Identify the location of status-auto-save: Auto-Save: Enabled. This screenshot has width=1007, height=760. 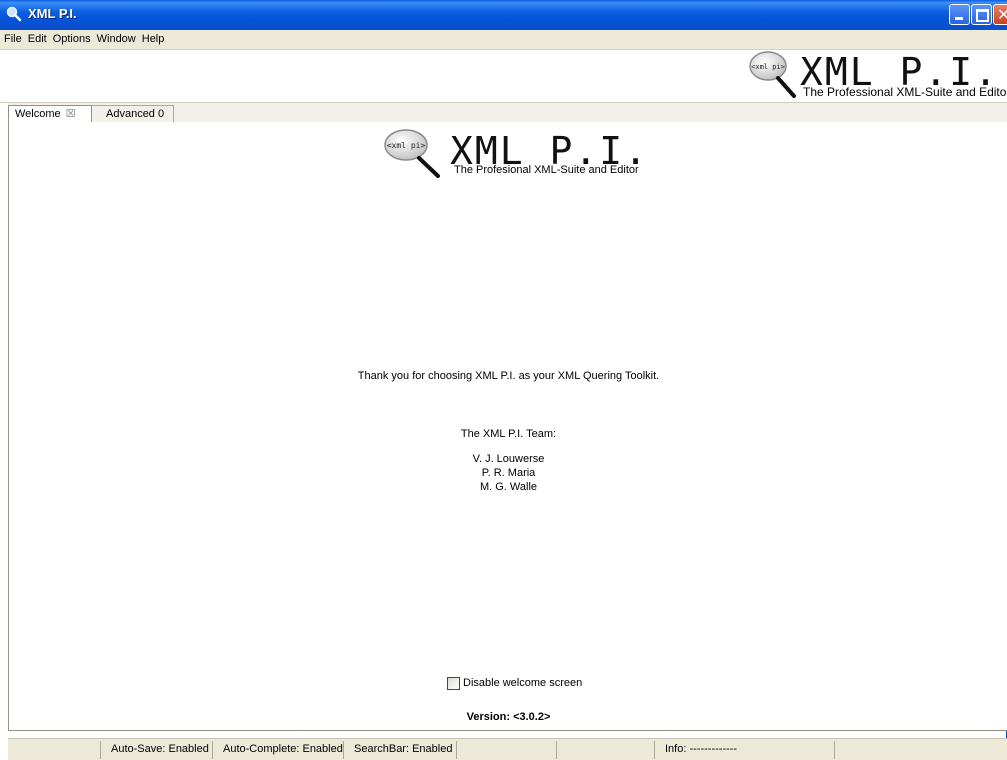
(156, 750).